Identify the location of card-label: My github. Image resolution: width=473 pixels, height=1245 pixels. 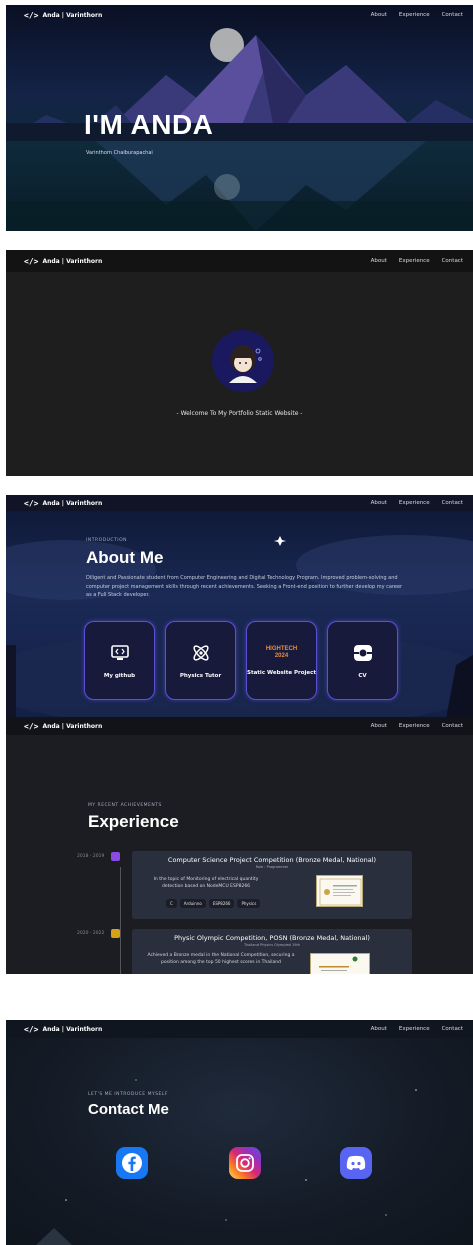
(119, 675).